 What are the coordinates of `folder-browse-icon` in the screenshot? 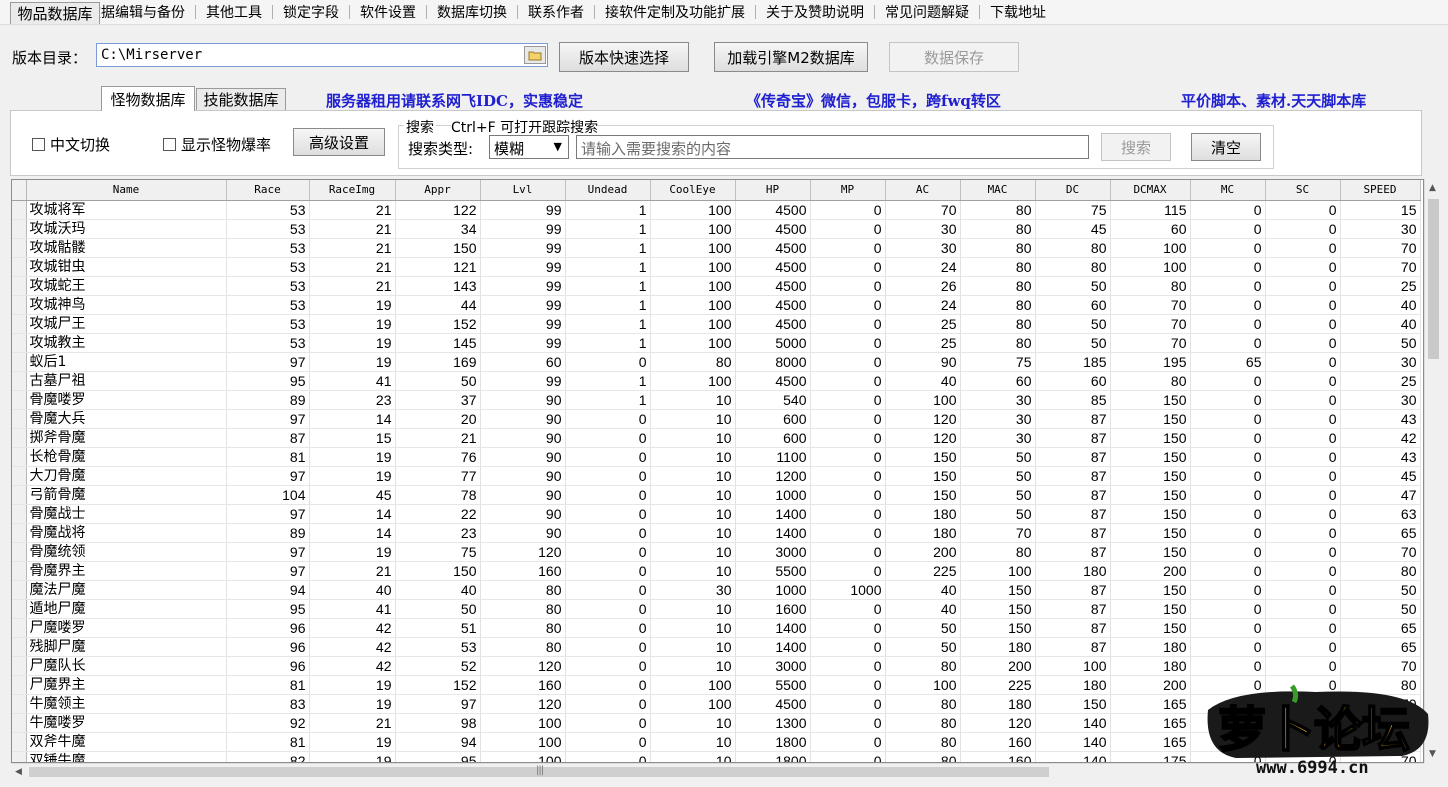 It's located at (535, 55).